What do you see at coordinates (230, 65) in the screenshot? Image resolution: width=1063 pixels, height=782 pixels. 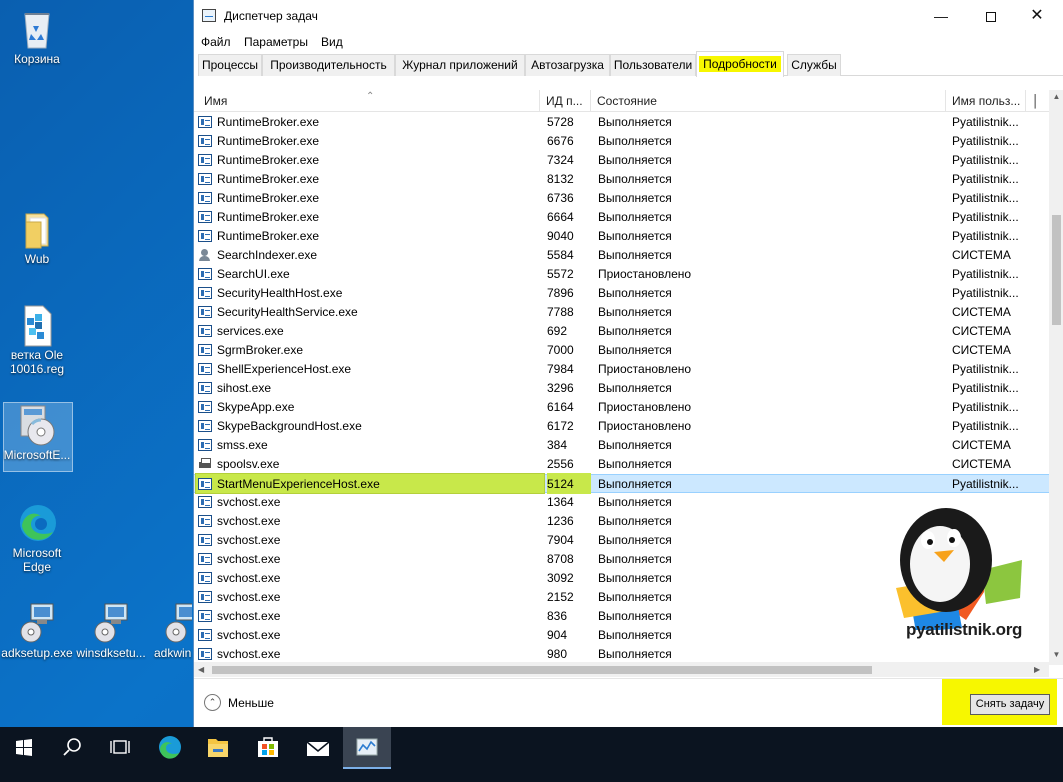 I see `tab-processes: Процессы` at bounding box center [230, 65].